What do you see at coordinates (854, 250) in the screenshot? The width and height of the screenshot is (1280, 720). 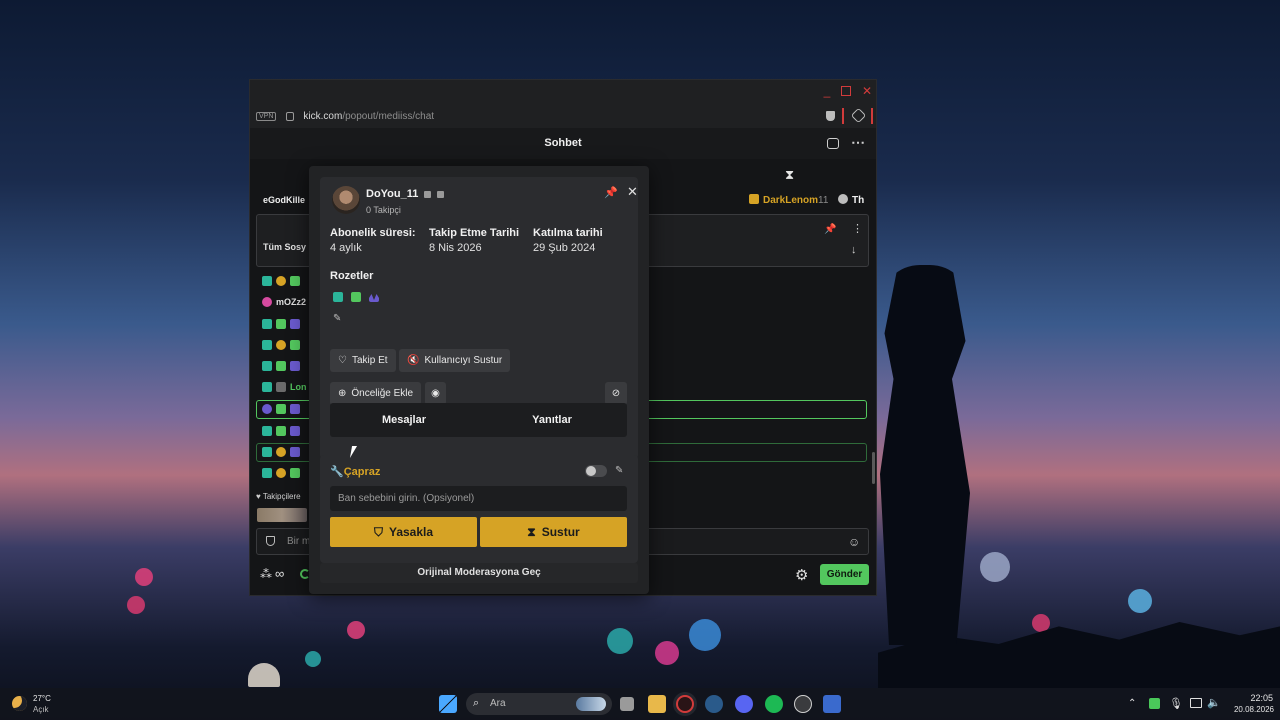 I see `arrow-down-icon: ↓` at bounding box center [854, 250].